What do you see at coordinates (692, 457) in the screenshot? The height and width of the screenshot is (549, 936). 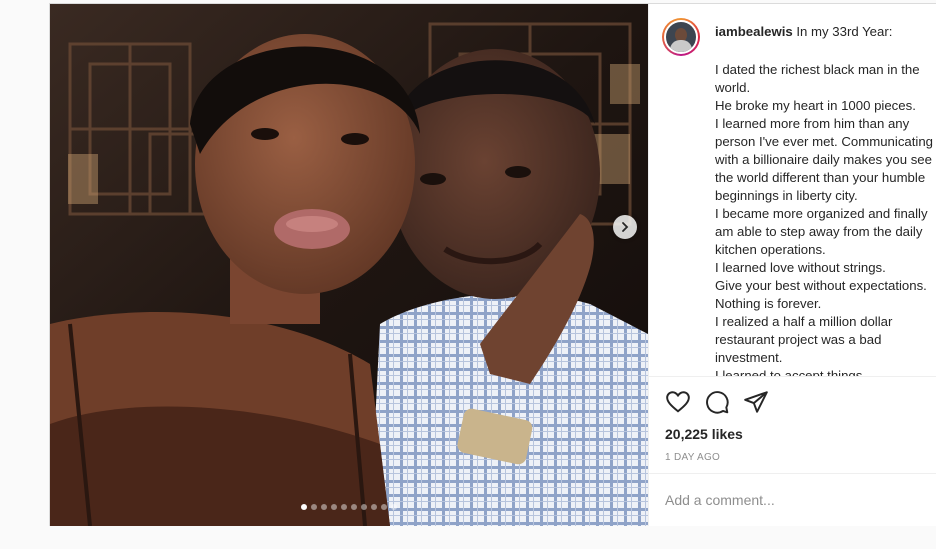 I see `post-timestamp: 1 DAY AGO` at bounding box center [692, 457].